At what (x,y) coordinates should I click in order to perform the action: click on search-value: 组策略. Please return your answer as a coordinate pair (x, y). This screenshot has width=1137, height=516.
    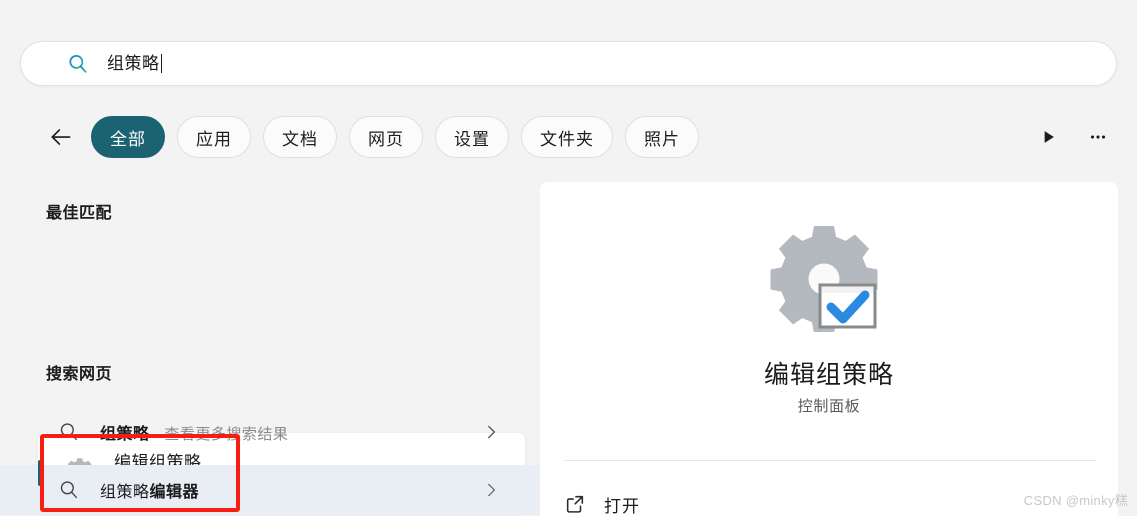
    Looking at the image, I should click on (133, 63).